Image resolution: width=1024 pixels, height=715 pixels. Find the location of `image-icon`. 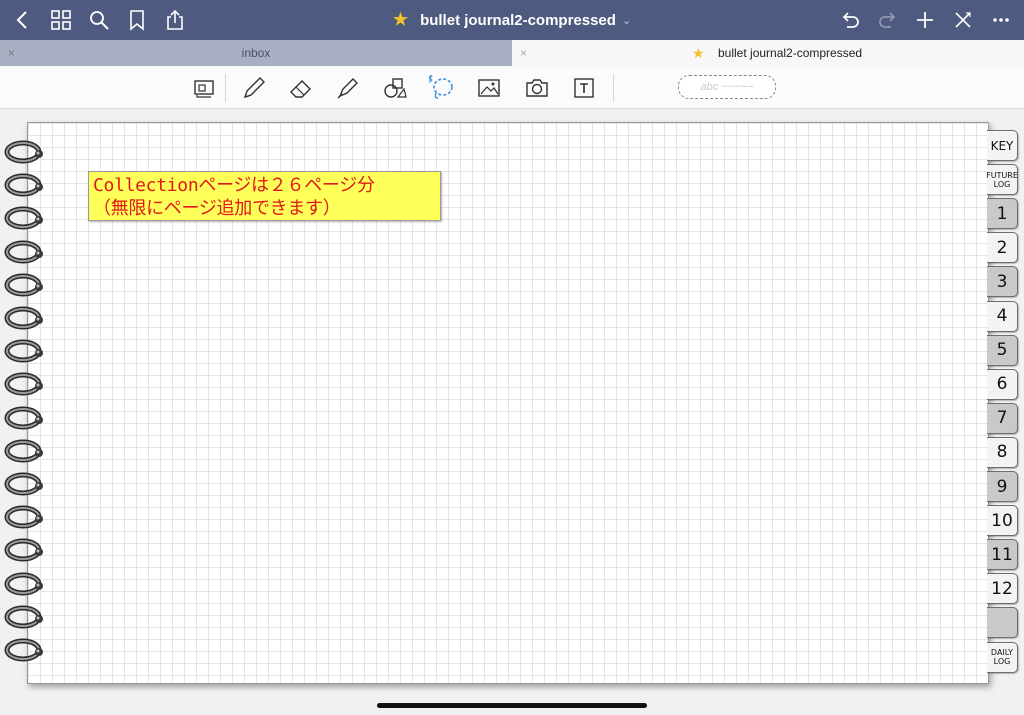

image-icon is located at coordinates (489, 88).